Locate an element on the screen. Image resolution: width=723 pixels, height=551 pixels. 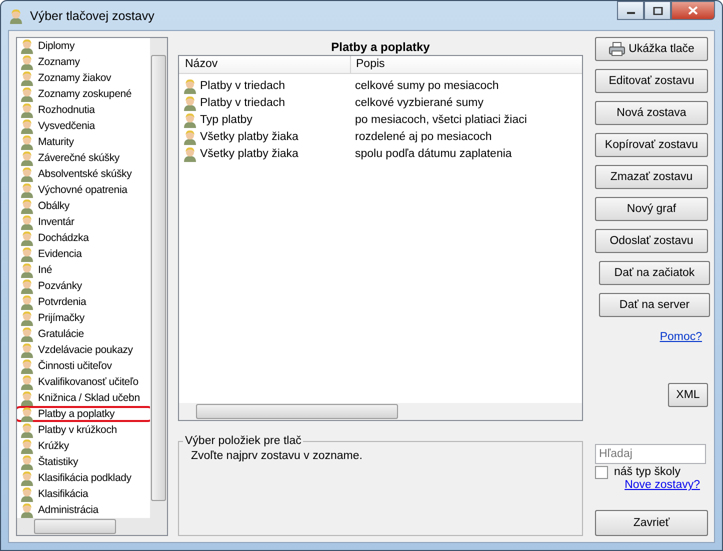
category-item: Výchovné opatrenia is located at coordinates (83, 190).